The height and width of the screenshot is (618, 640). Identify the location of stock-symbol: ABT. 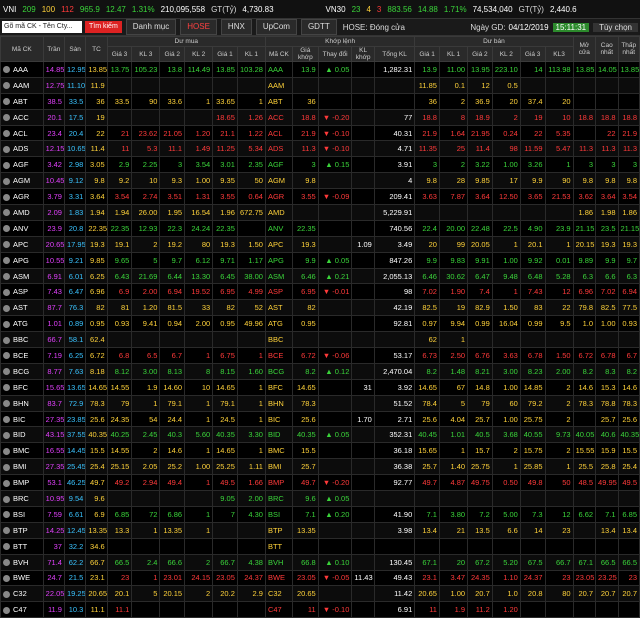
(22, 101).